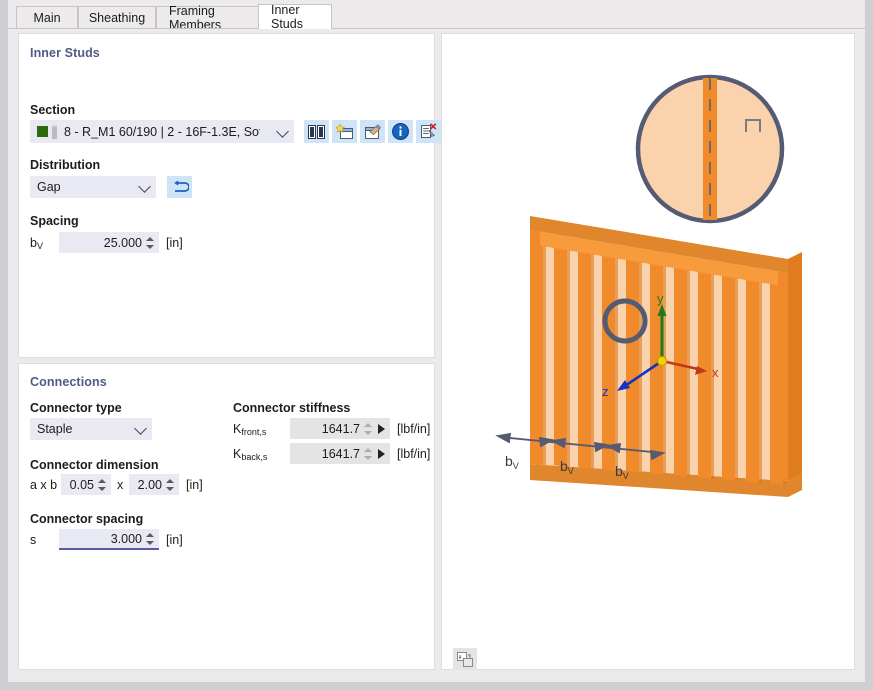  Describe the element at coordinates (367, 454) in the screenshot. I see `stiffness-back-stepper` at that location.